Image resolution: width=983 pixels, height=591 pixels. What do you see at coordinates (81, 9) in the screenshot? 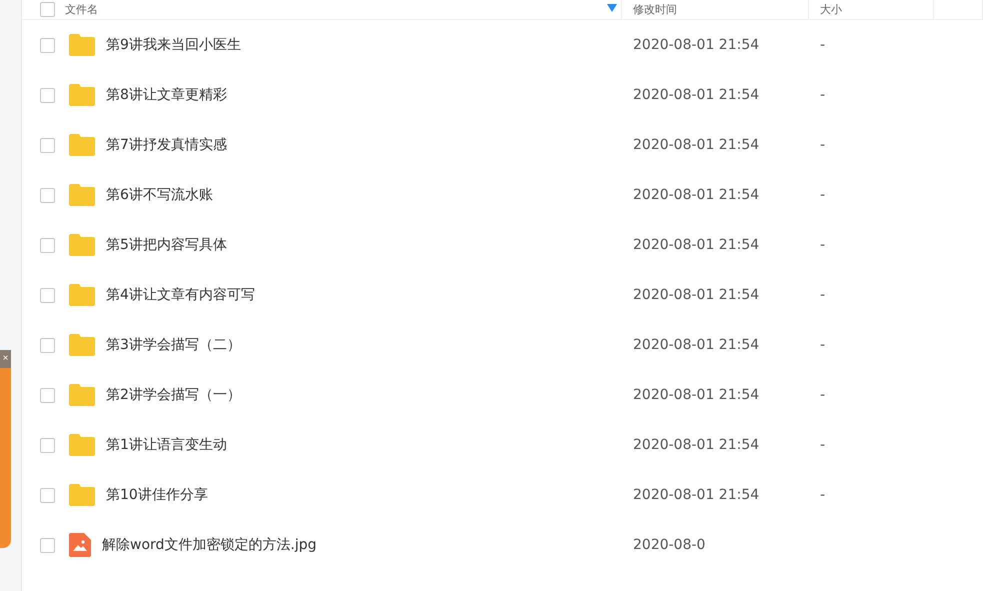
I see `column-header: 文件名` at bounding box center [81, 9].